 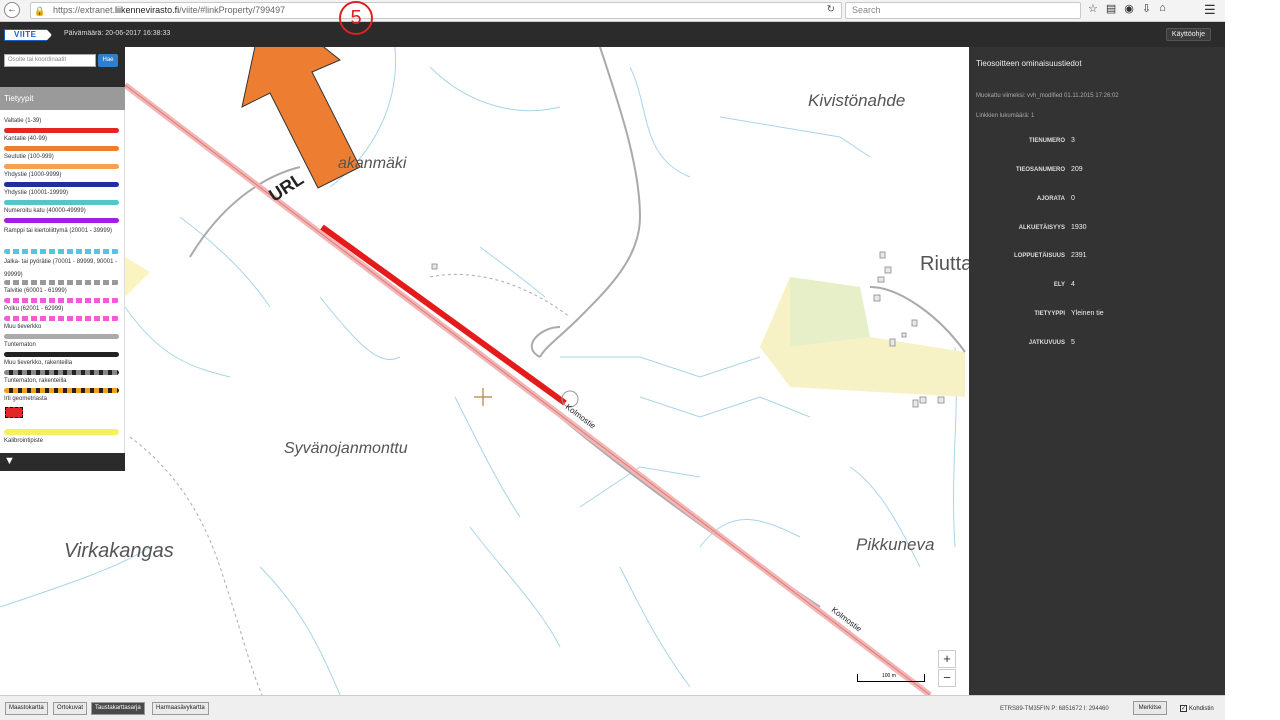 What do you see at coordinates (1005, 116) in the screenshot?
I see `link-count-text: Linkkien lukumäärä: 1` at bounding box center [1005, 116].